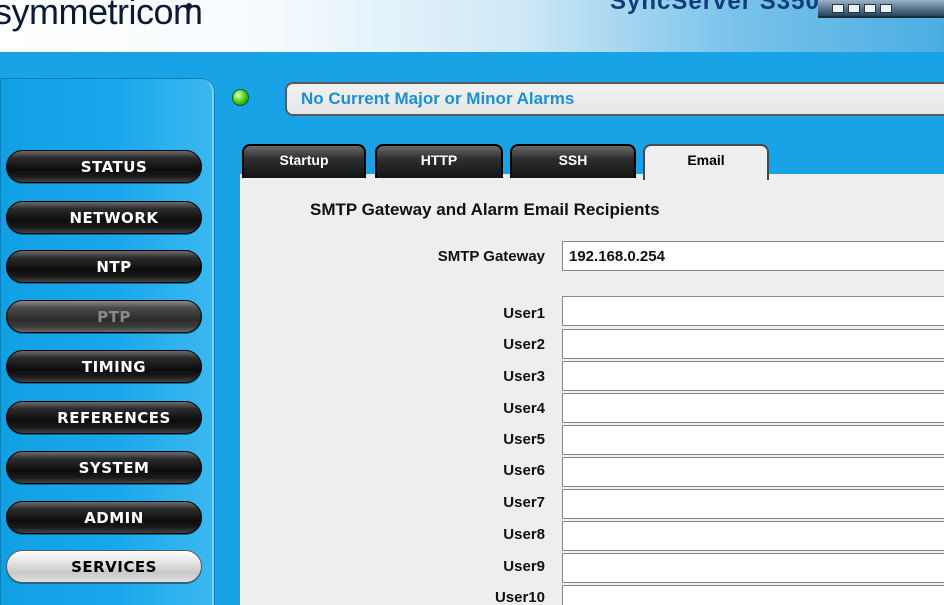  Describe the element at coordinates (753, 344) in the screenshot. I see `user2-email-input` at that location.